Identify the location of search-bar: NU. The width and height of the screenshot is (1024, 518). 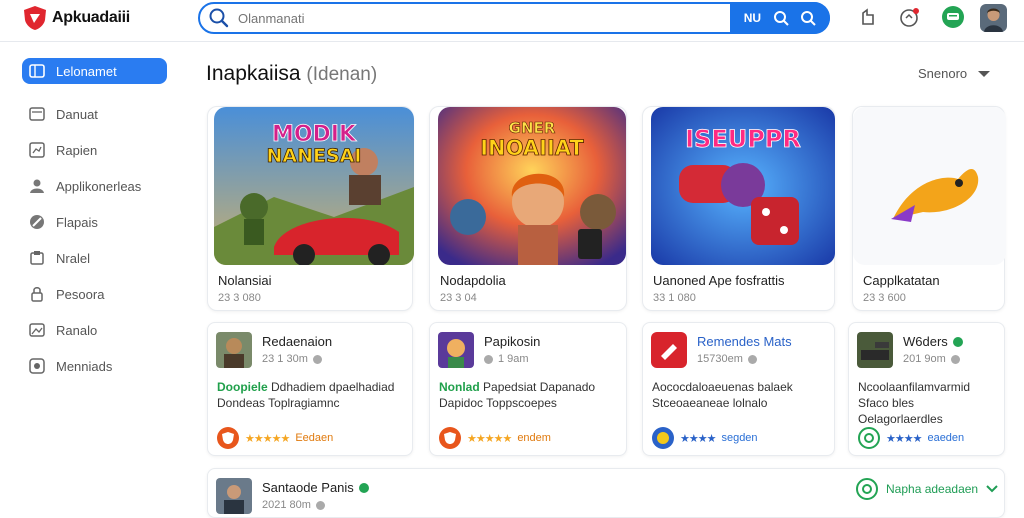
(514, 18).